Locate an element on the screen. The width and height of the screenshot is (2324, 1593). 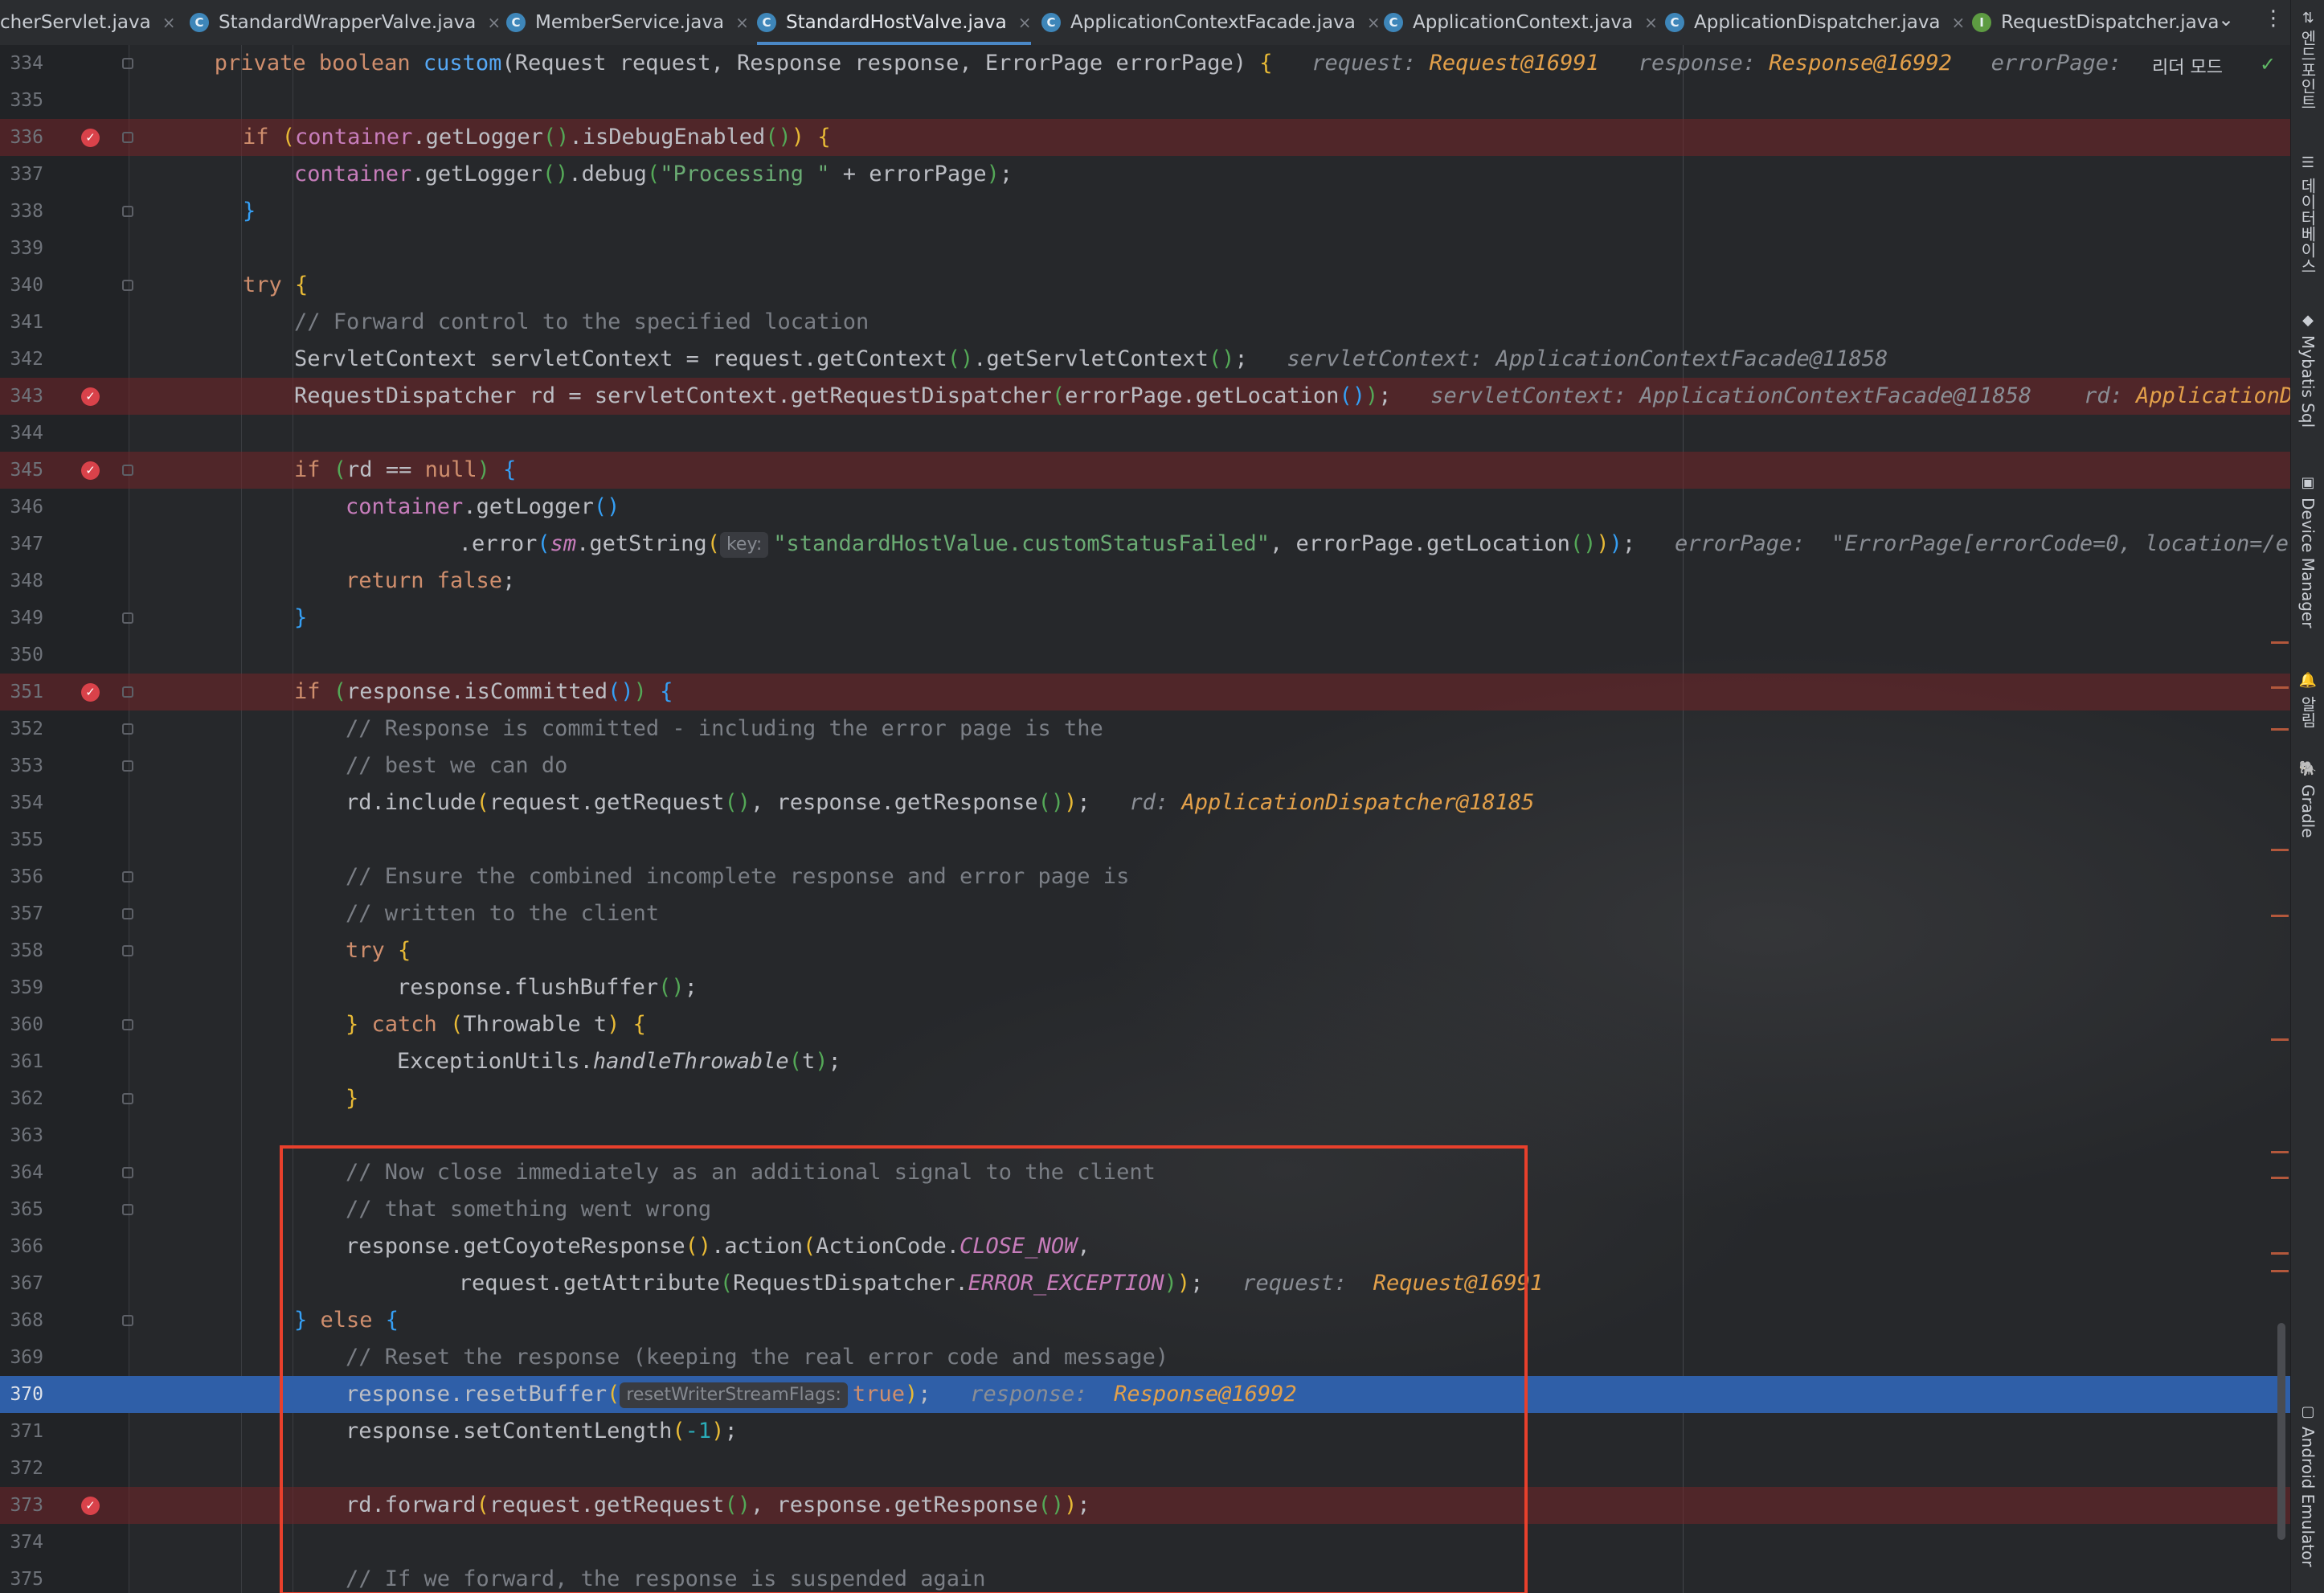
line-number: 366 is located at coordinates (21, 1246).